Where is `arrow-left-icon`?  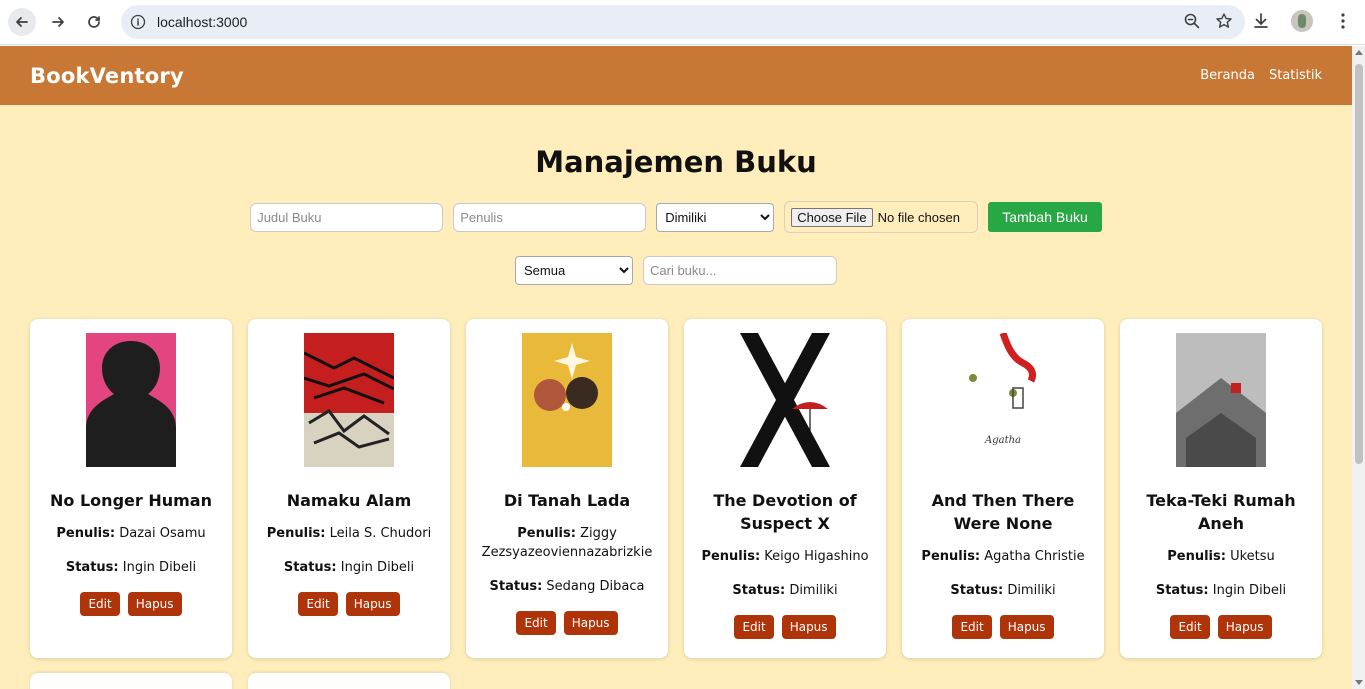 arrow-left-icon is located at coordinates (22, 22).